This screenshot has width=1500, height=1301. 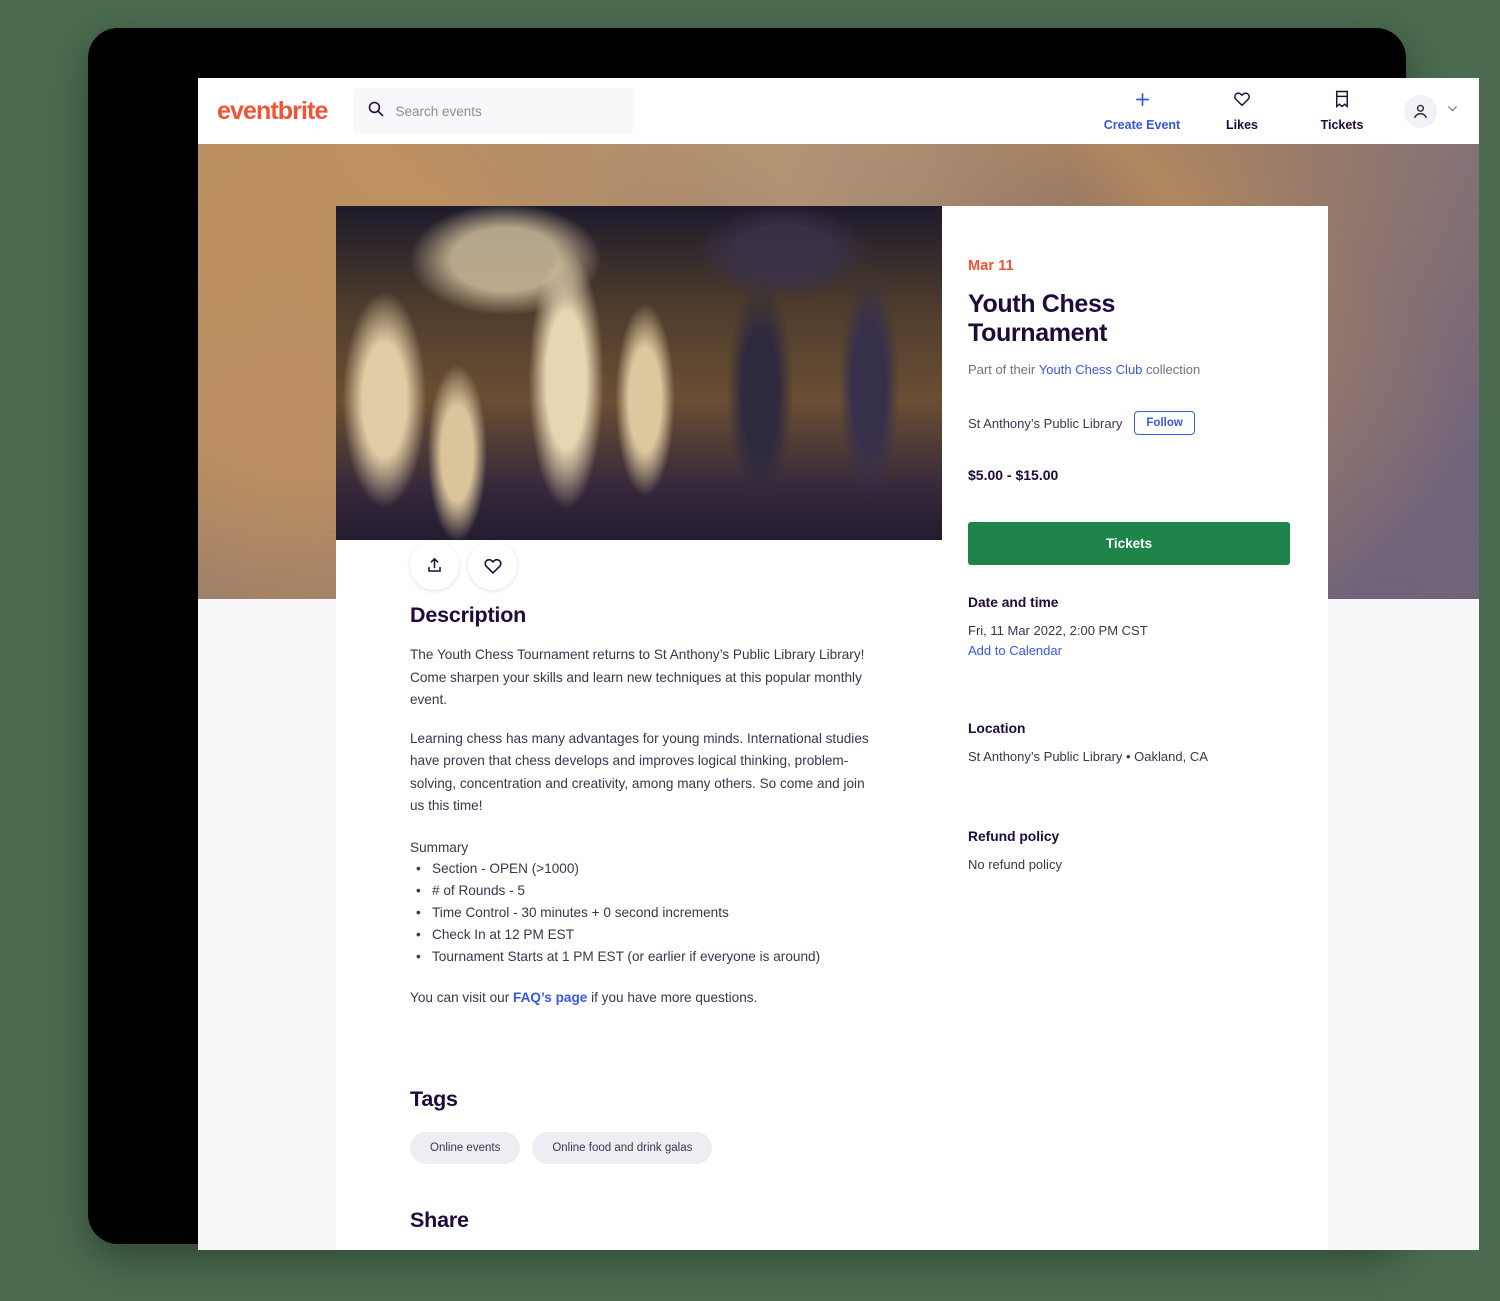 What do you see at coordinates (1042, 318) in the screenshot?
I see `event-title: Youth Chess Tournament` at bounding box center [1042, 318].